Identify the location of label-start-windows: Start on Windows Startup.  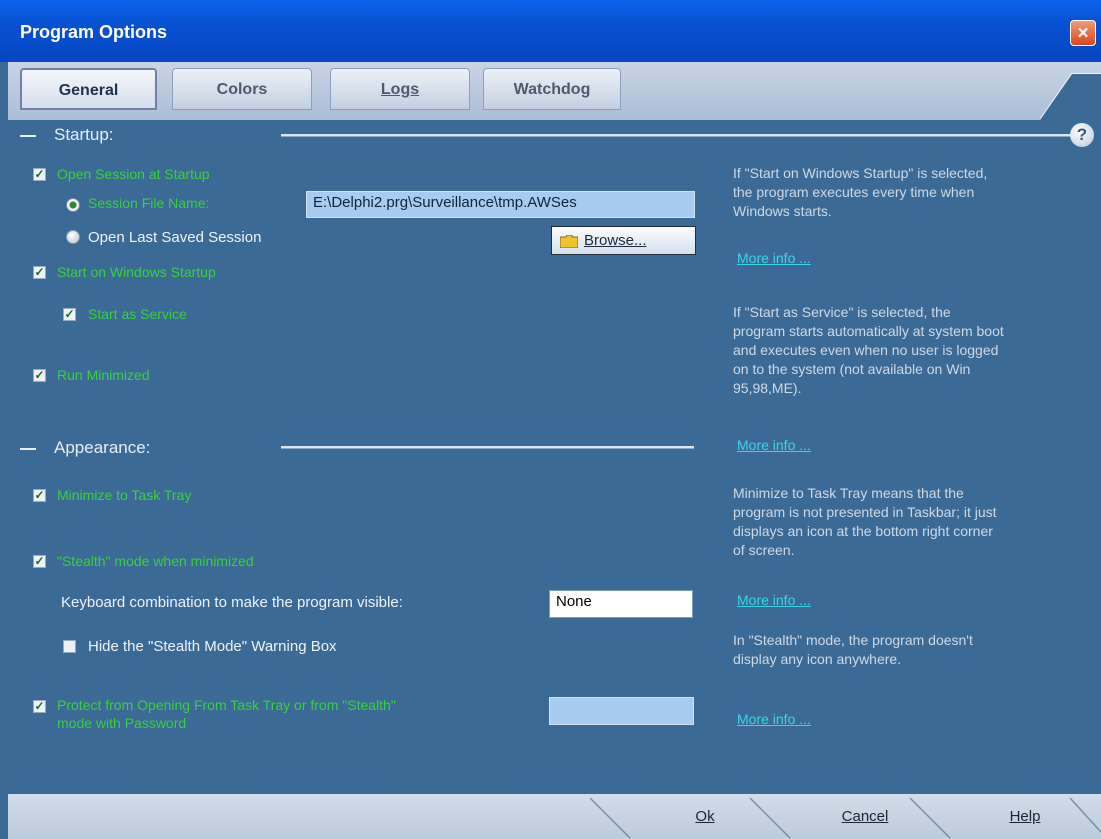
(136, 272).